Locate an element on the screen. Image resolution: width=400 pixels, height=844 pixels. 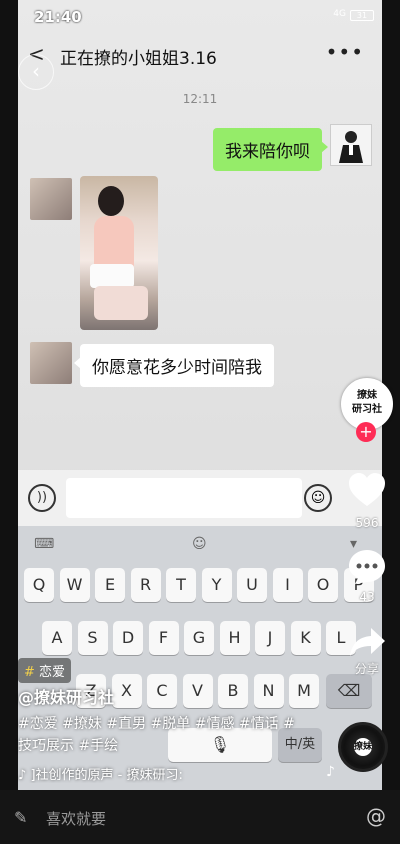
kb-emoji-icon: ☺ is located at coordinates (199, 544).